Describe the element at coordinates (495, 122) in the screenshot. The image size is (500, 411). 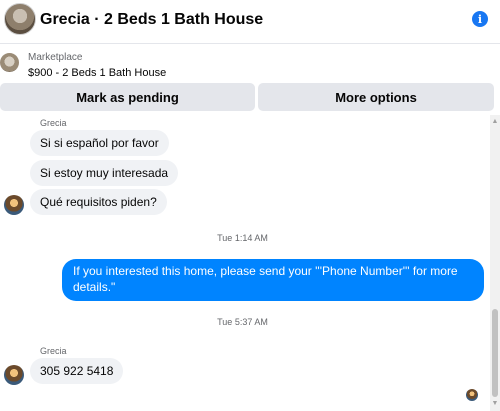
I see `scroll-up-icon: ▲` at that location.